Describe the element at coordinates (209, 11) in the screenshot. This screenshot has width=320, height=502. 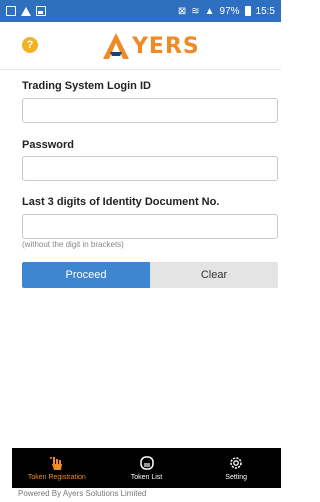
I see `signal-icon: ▲` at that location.